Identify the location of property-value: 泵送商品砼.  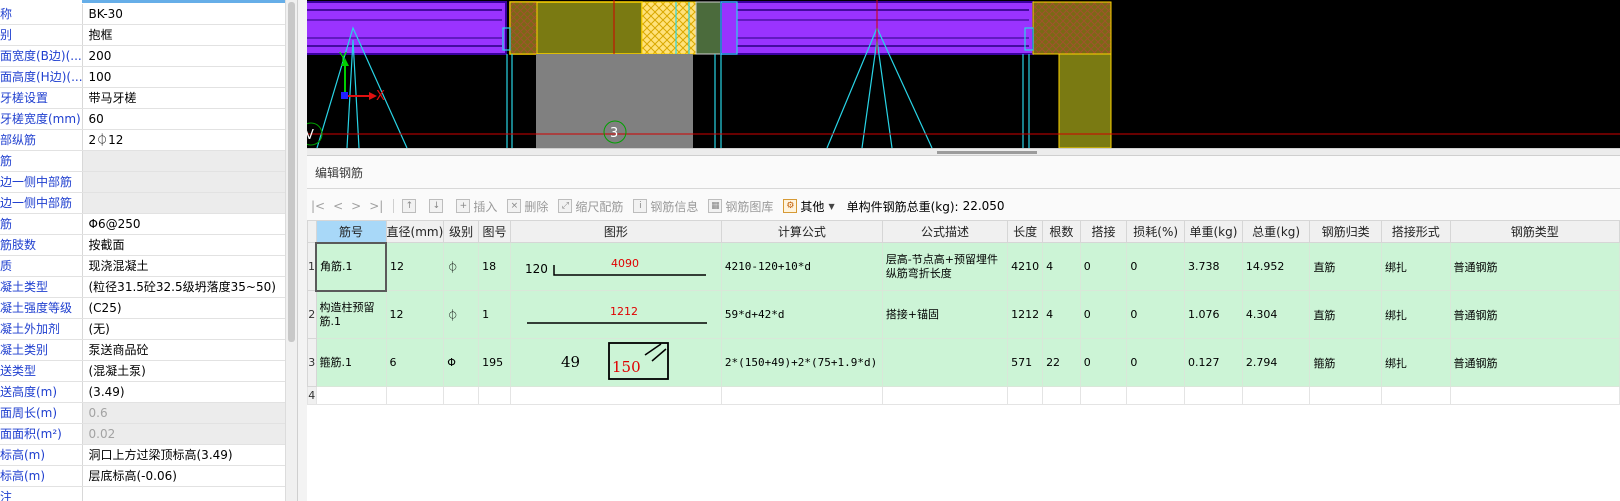
(183, 350).